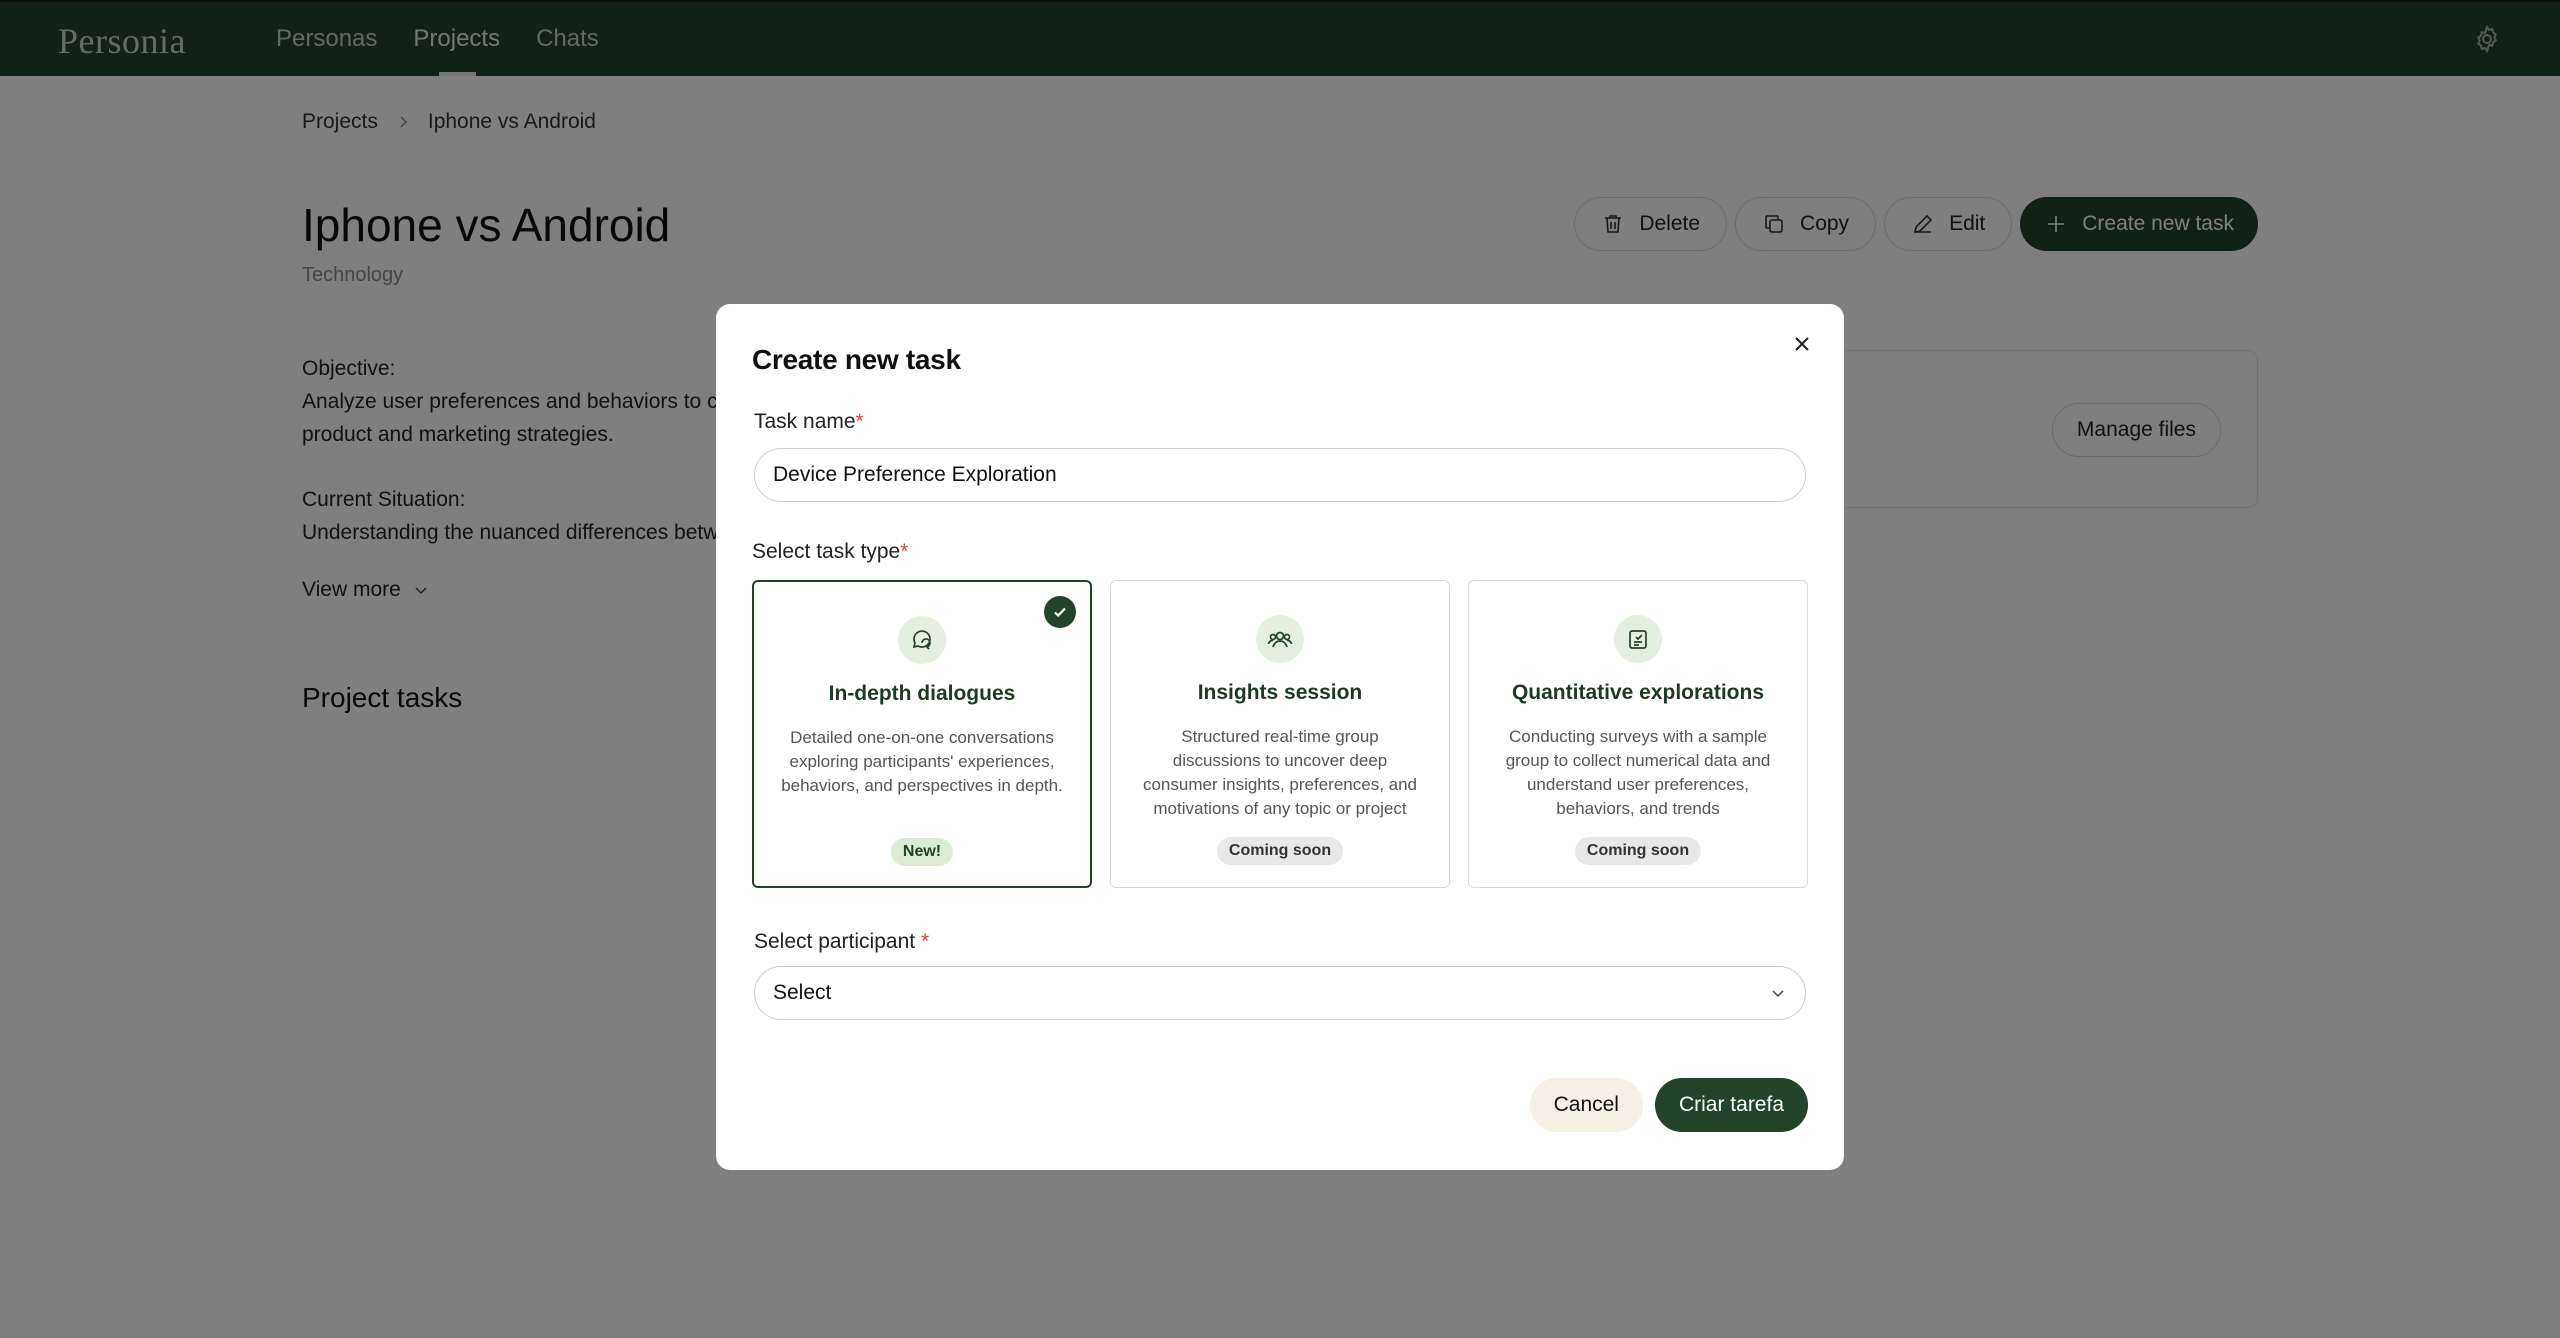 The image size is (2560, 1338). Describe the element at coordinates (1802, 344) in the screenshot. I see `close-icon` at that location.